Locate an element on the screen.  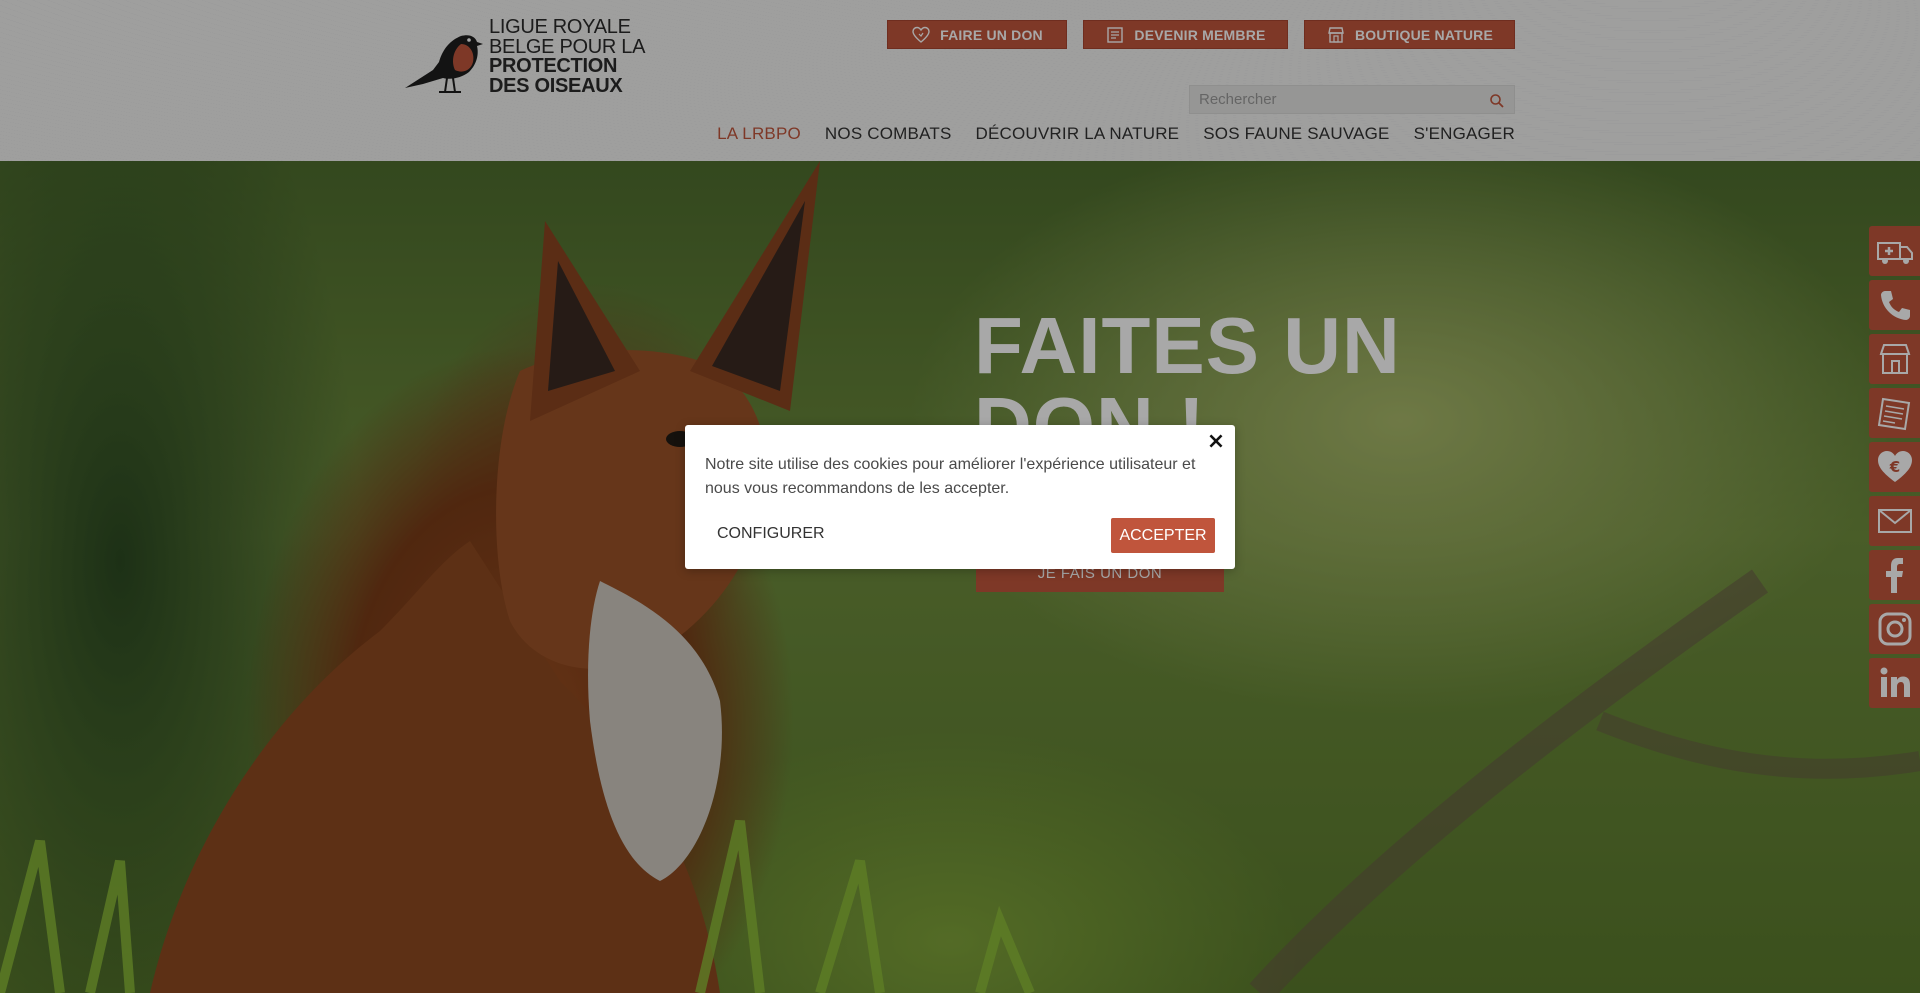
close-icon: × is located at coordinates (1216, 442).